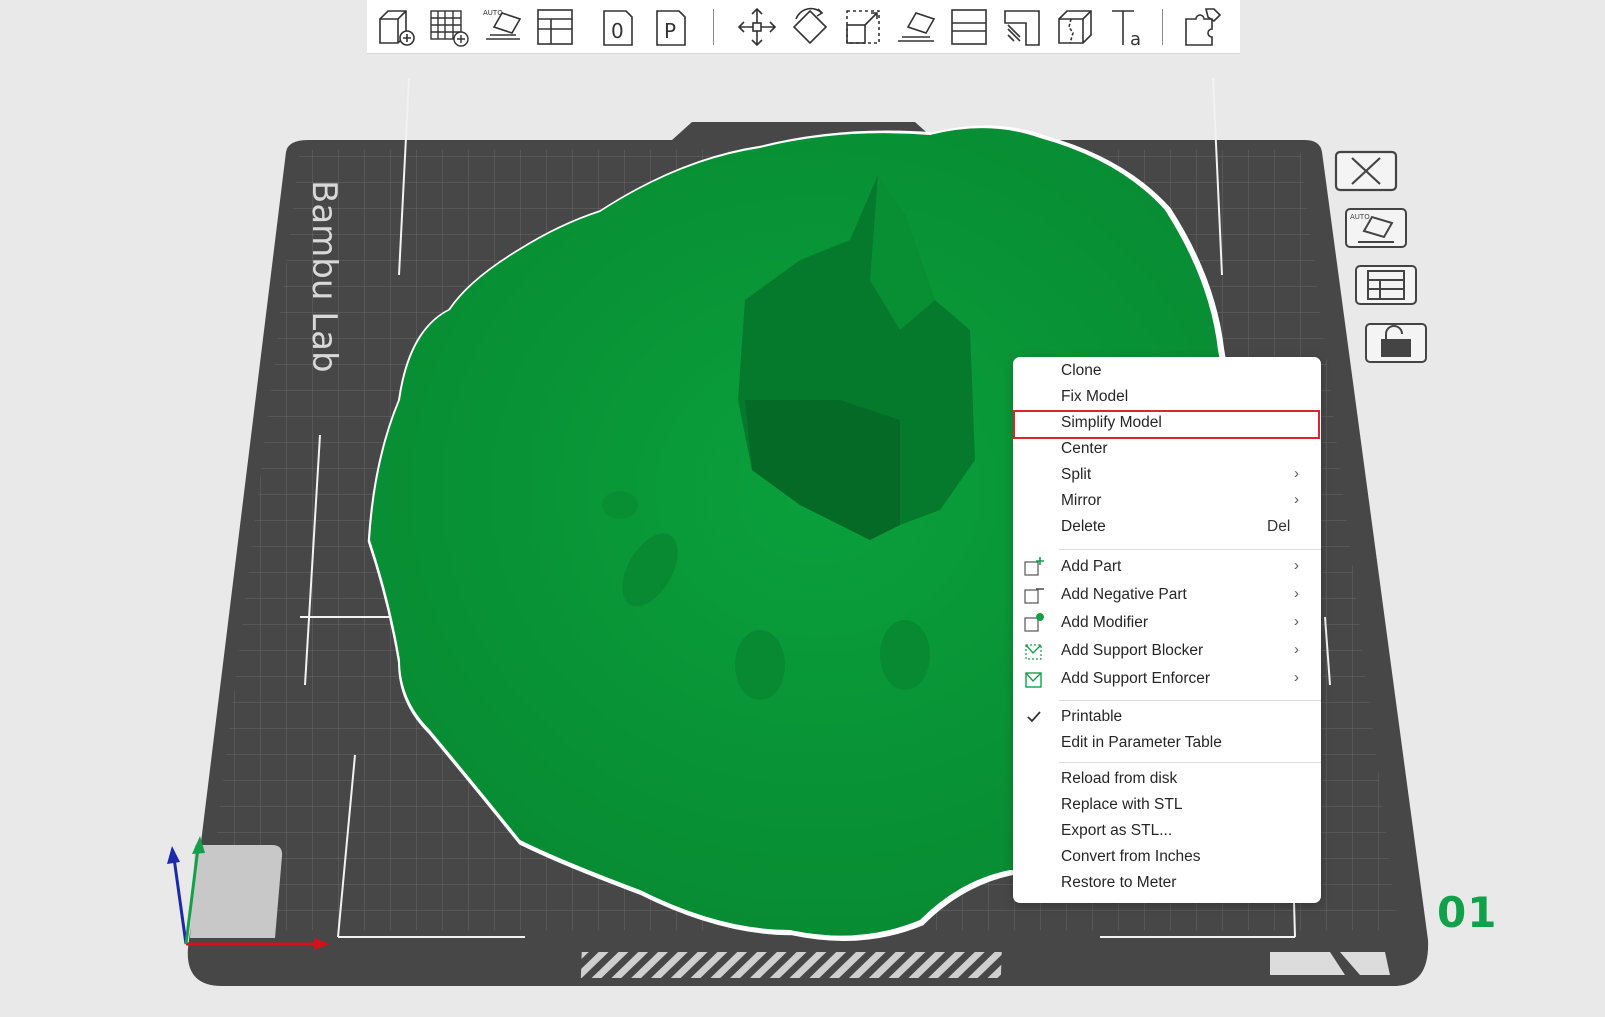  Describe the element at coordinates (1167, 717) in the screenshot. I see `menu-item-printable: Printable` at that location.